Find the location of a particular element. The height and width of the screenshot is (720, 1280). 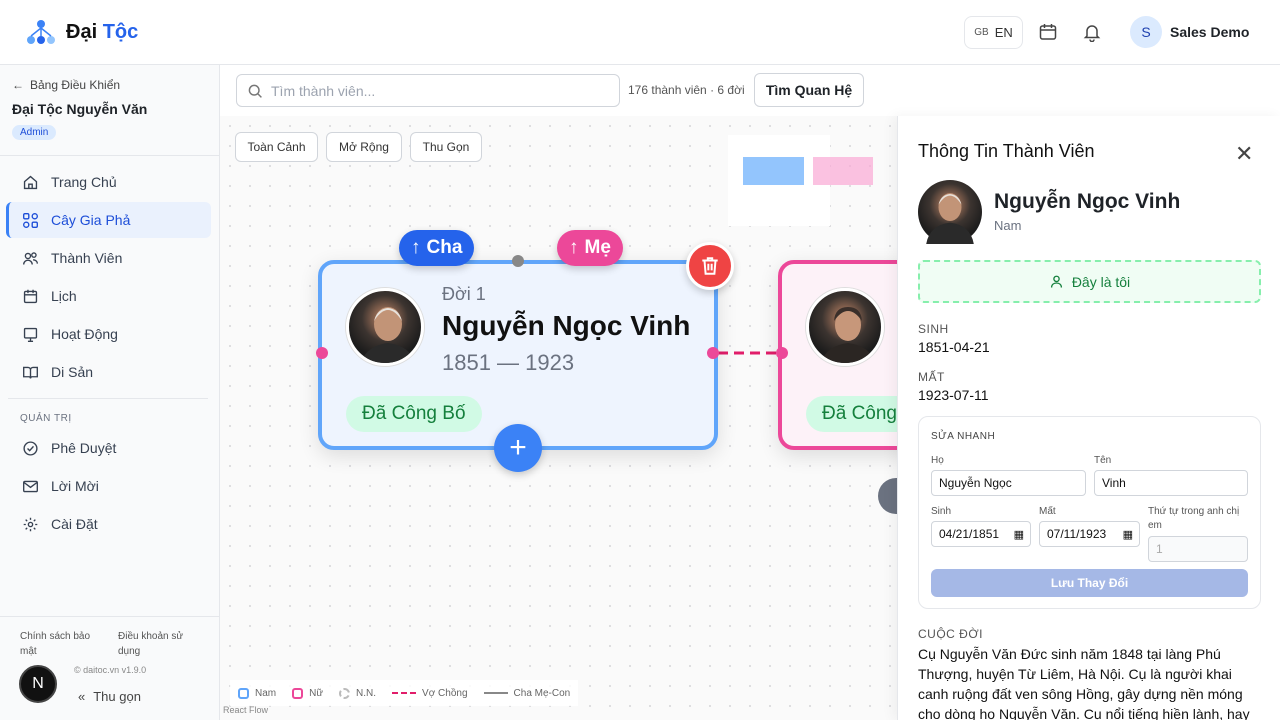

member-card-spouse: Đã Công is located at coordinates (837, 355).